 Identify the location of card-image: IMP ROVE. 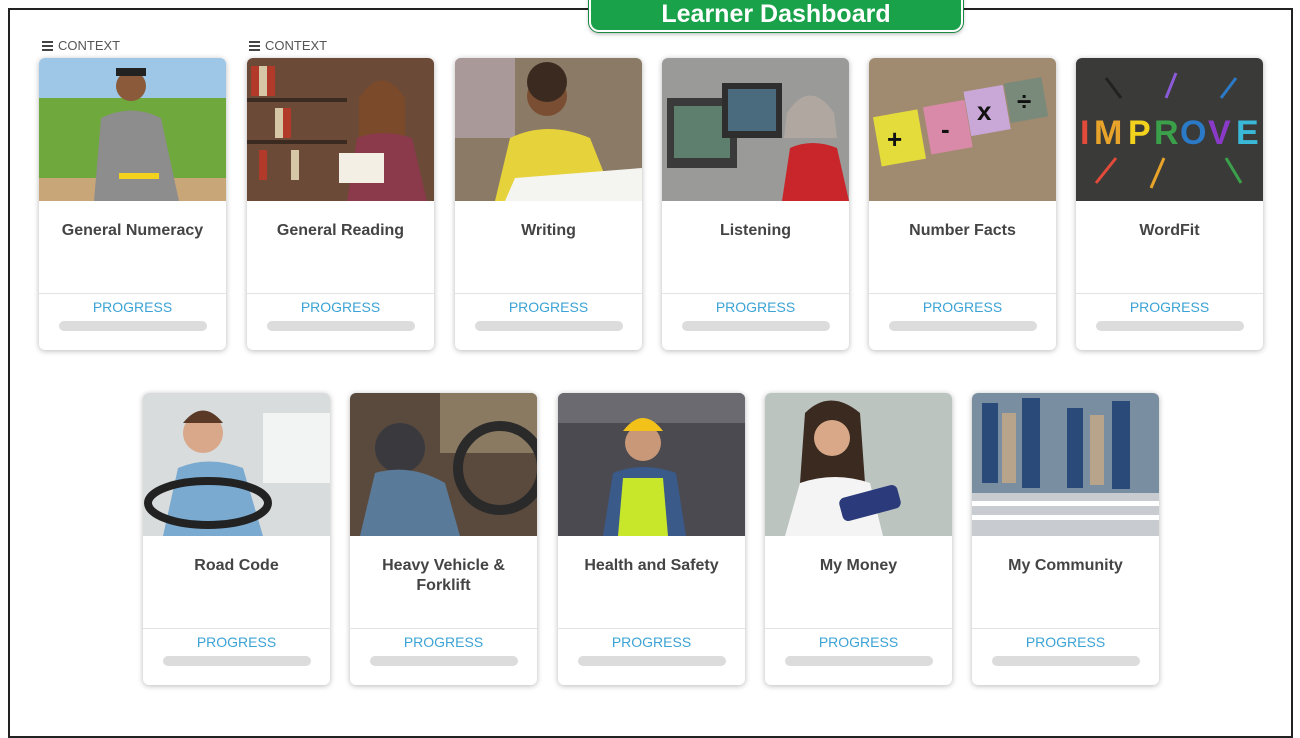
(1169, 129).